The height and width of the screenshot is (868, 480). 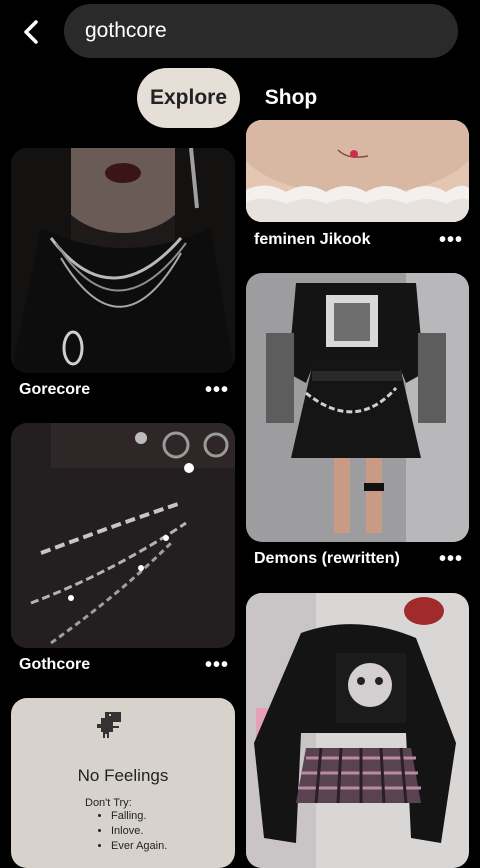 I want to click on pin-image-feminen-jikook, so click(x=357, y=171).